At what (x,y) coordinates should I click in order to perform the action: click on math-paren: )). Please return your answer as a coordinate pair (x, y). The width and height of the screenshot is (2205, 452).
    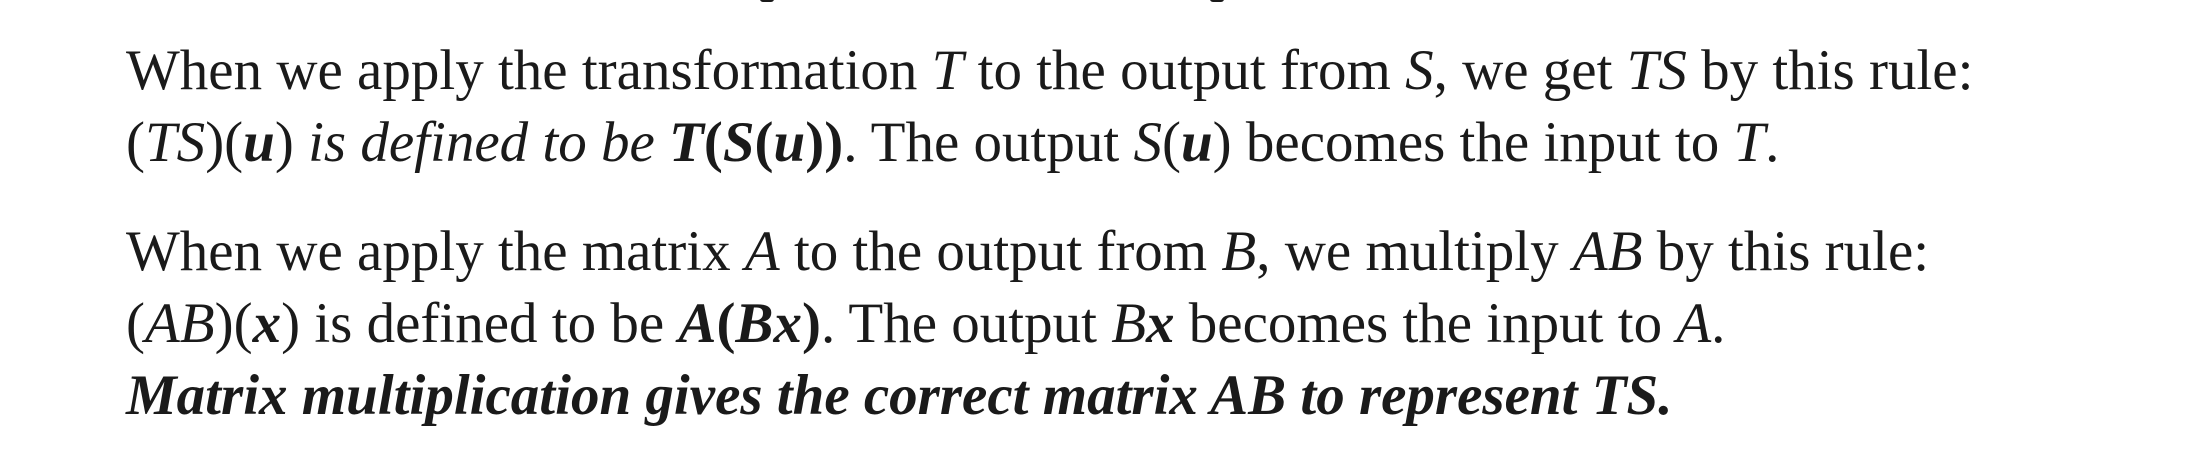
    Looking at the image, I should click on (824, 142).